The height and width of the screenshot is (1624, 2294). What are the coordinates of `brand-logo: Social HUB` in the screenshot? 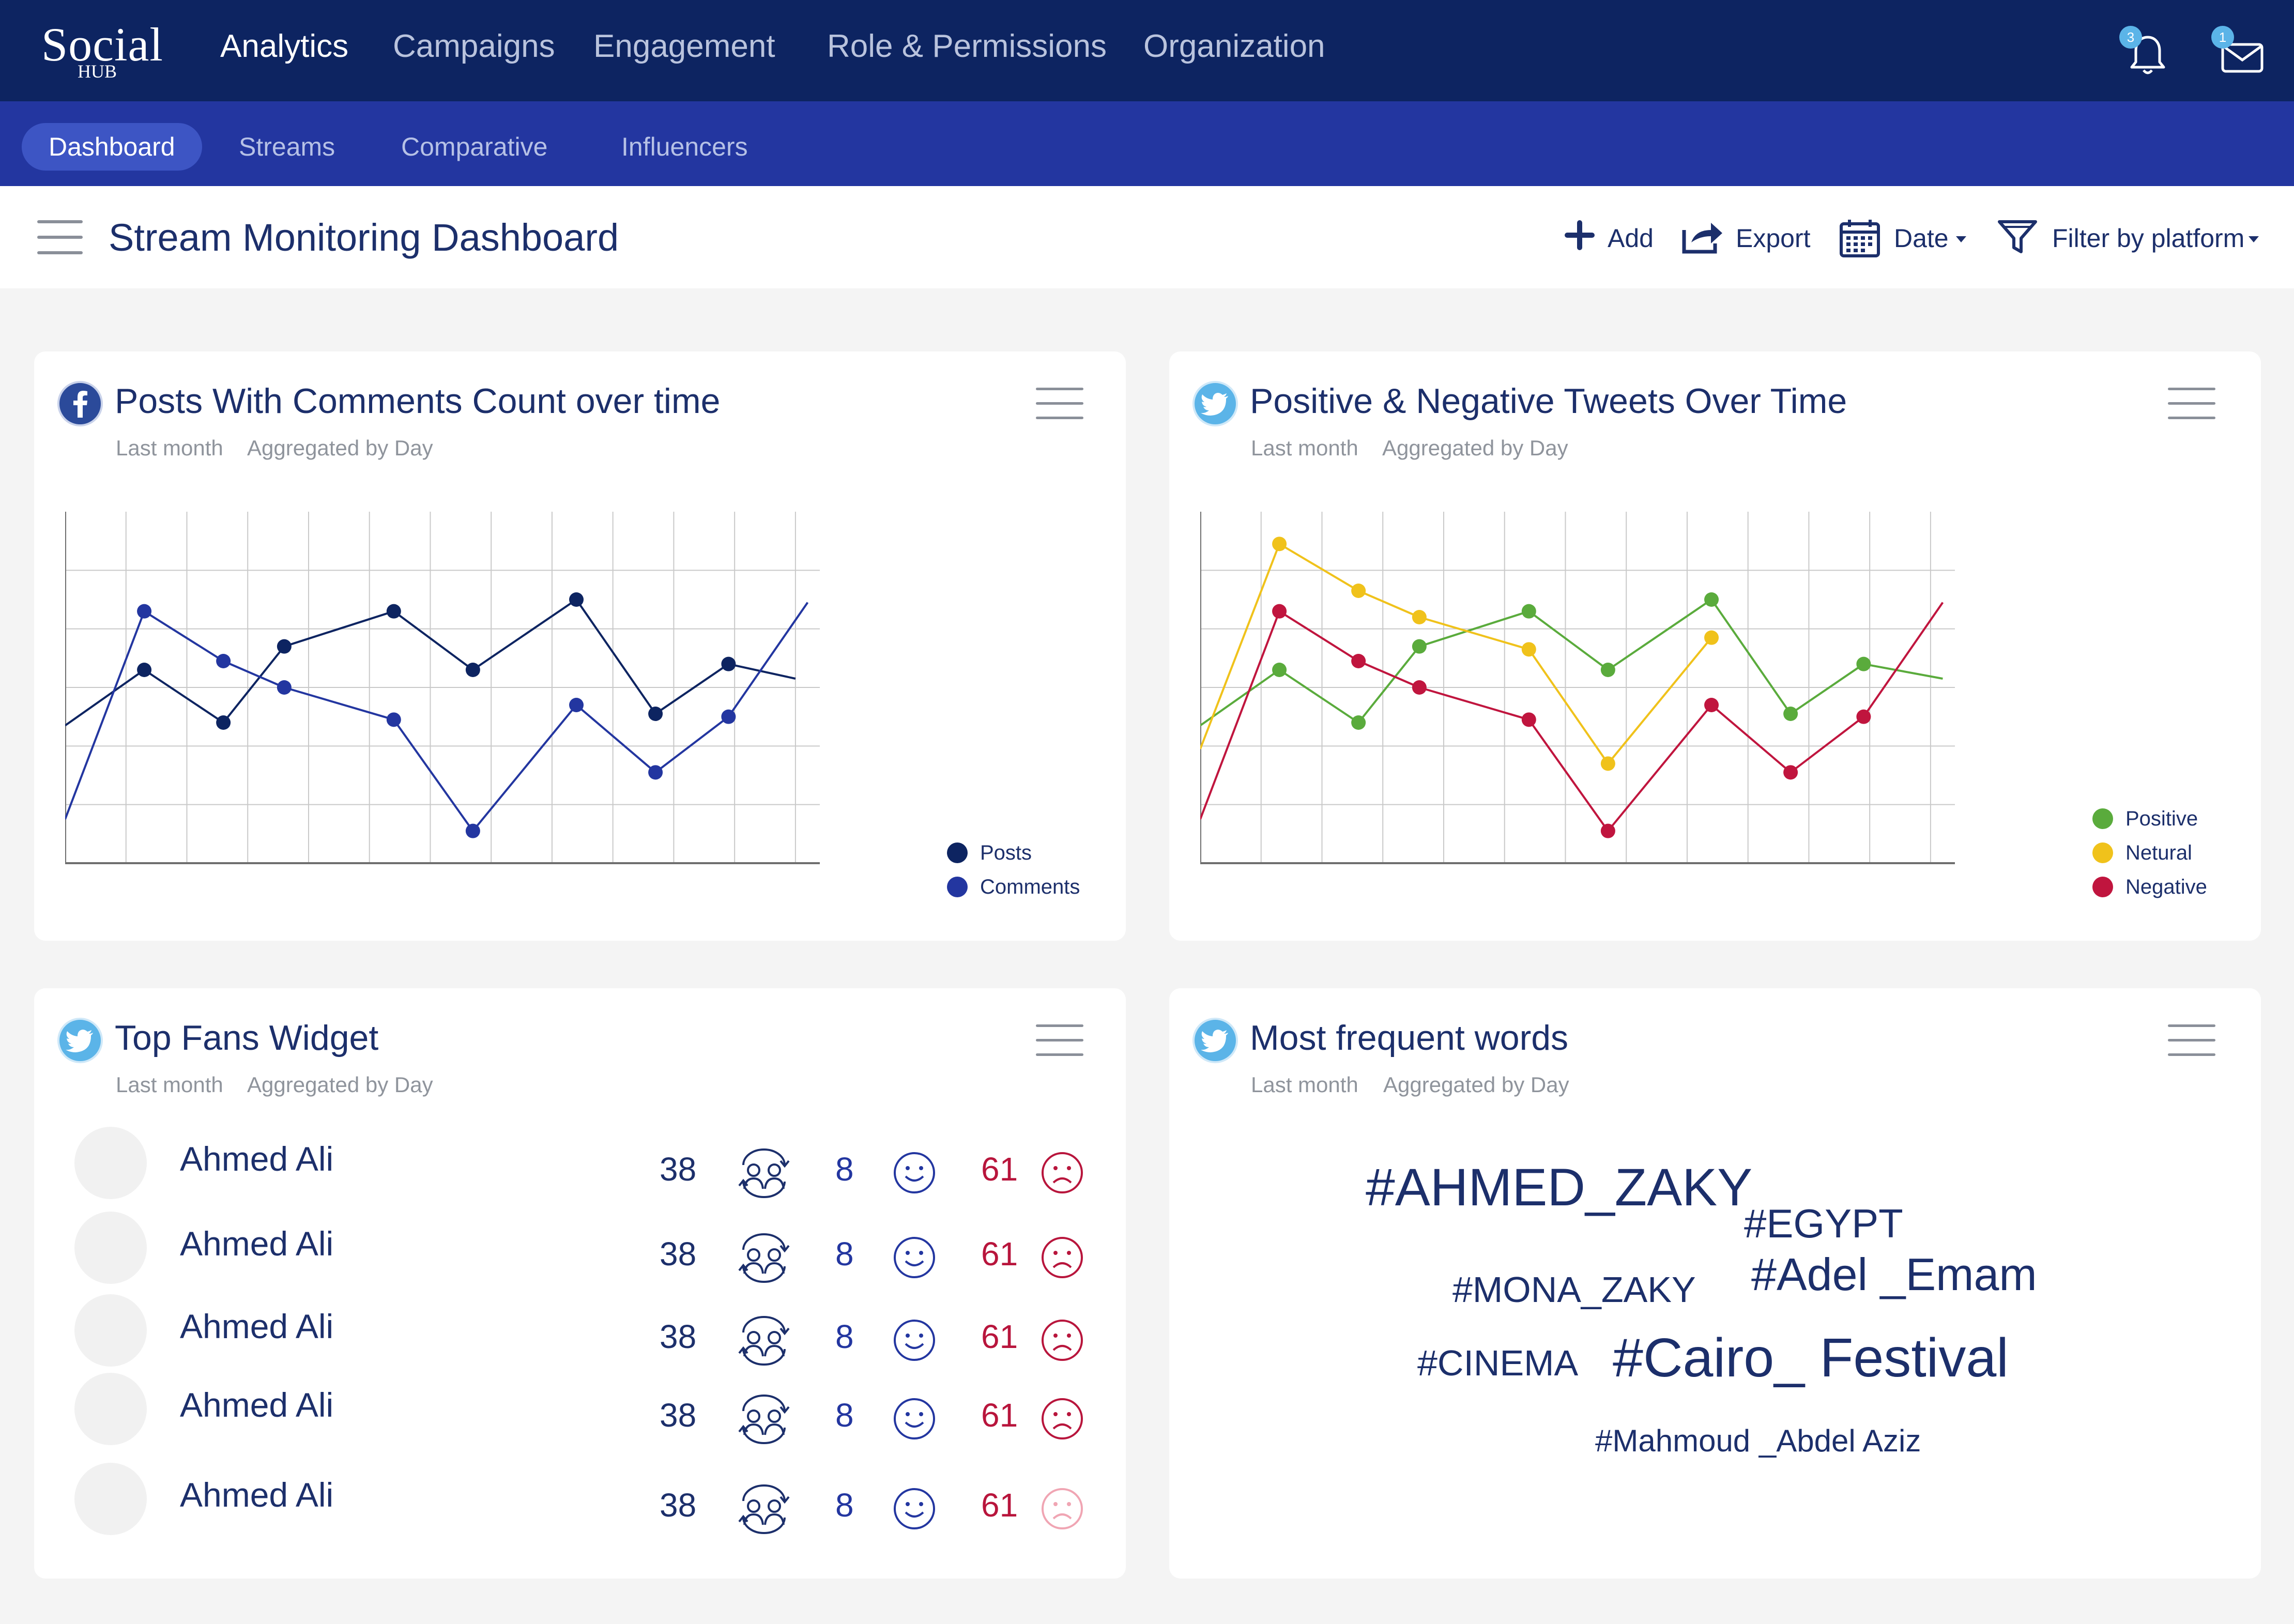 It's located at (103, 52).